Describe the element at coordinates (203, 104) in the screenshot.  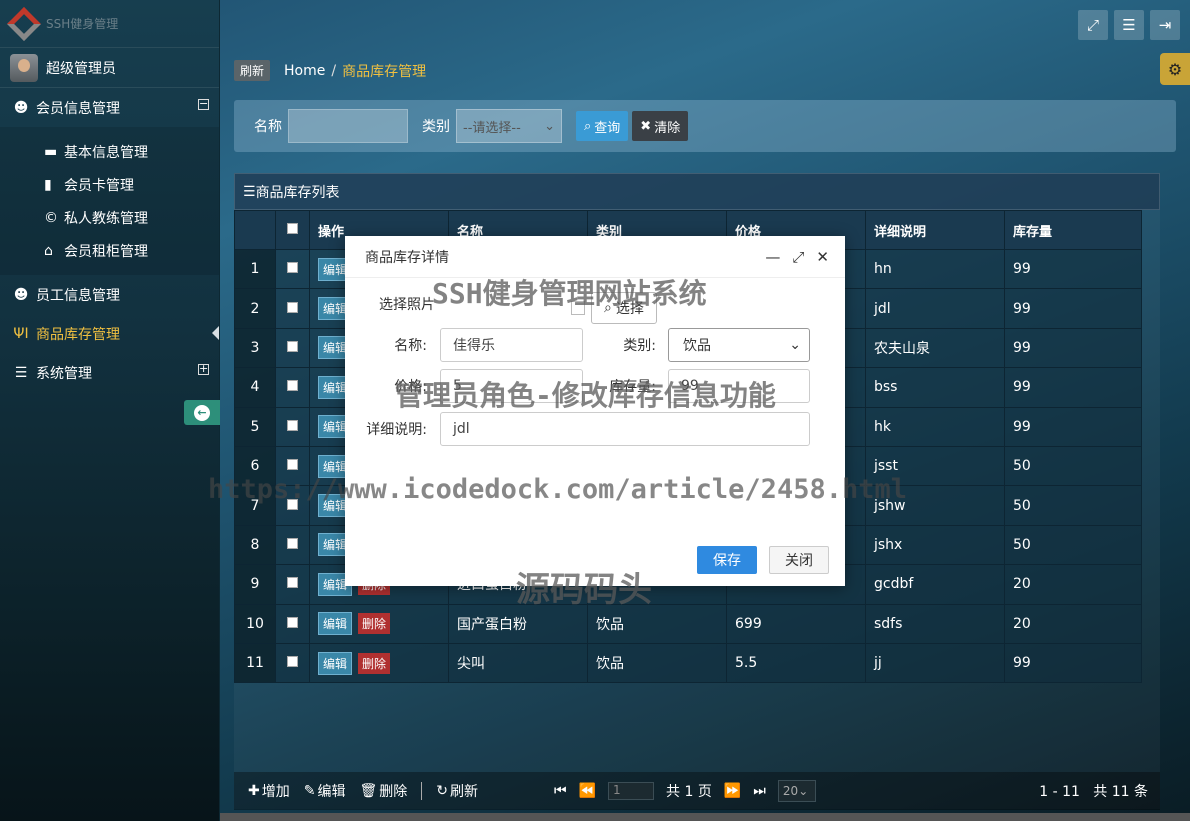
I see `collapse-icon: −` at that location.